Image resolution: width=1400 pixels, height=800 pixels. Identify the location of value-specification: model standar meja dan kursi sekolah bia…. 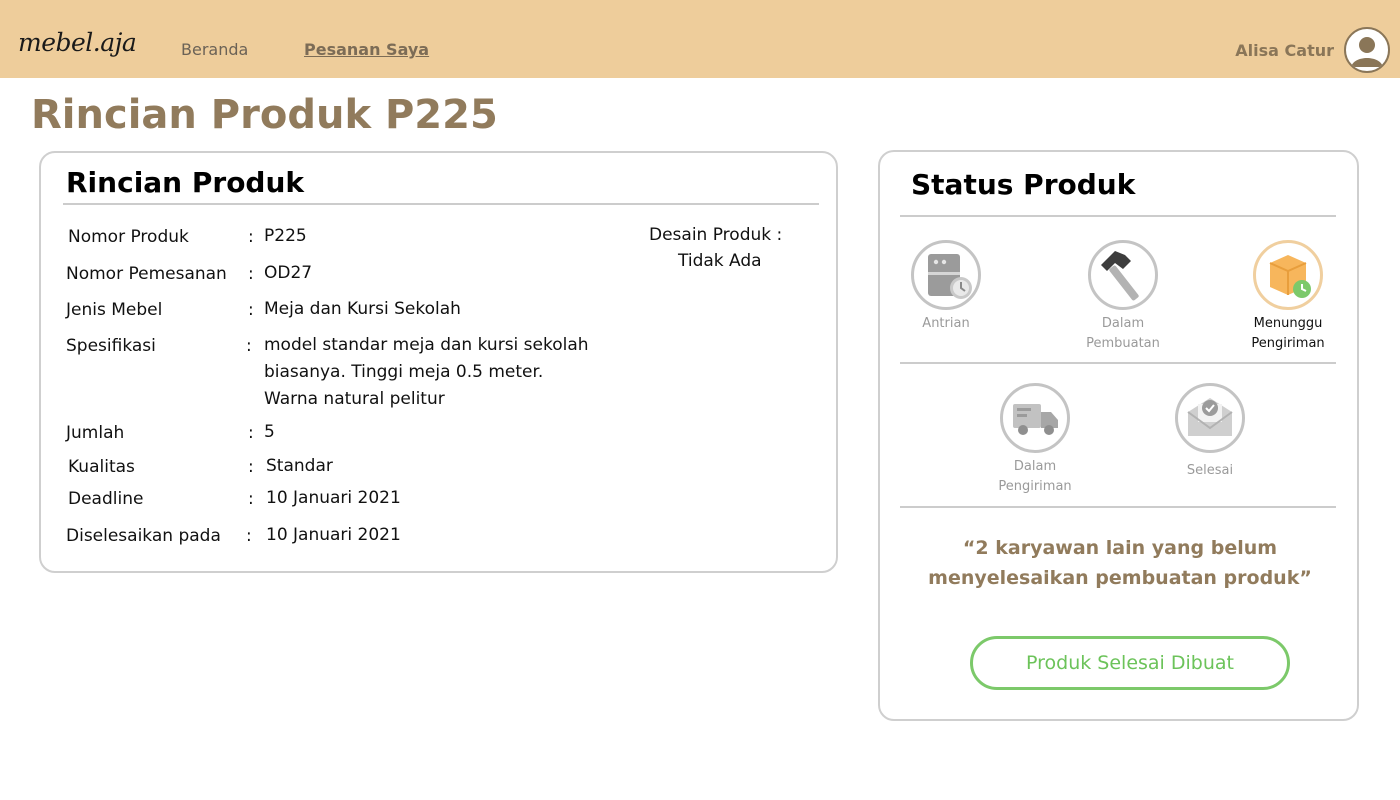
(444, 372).